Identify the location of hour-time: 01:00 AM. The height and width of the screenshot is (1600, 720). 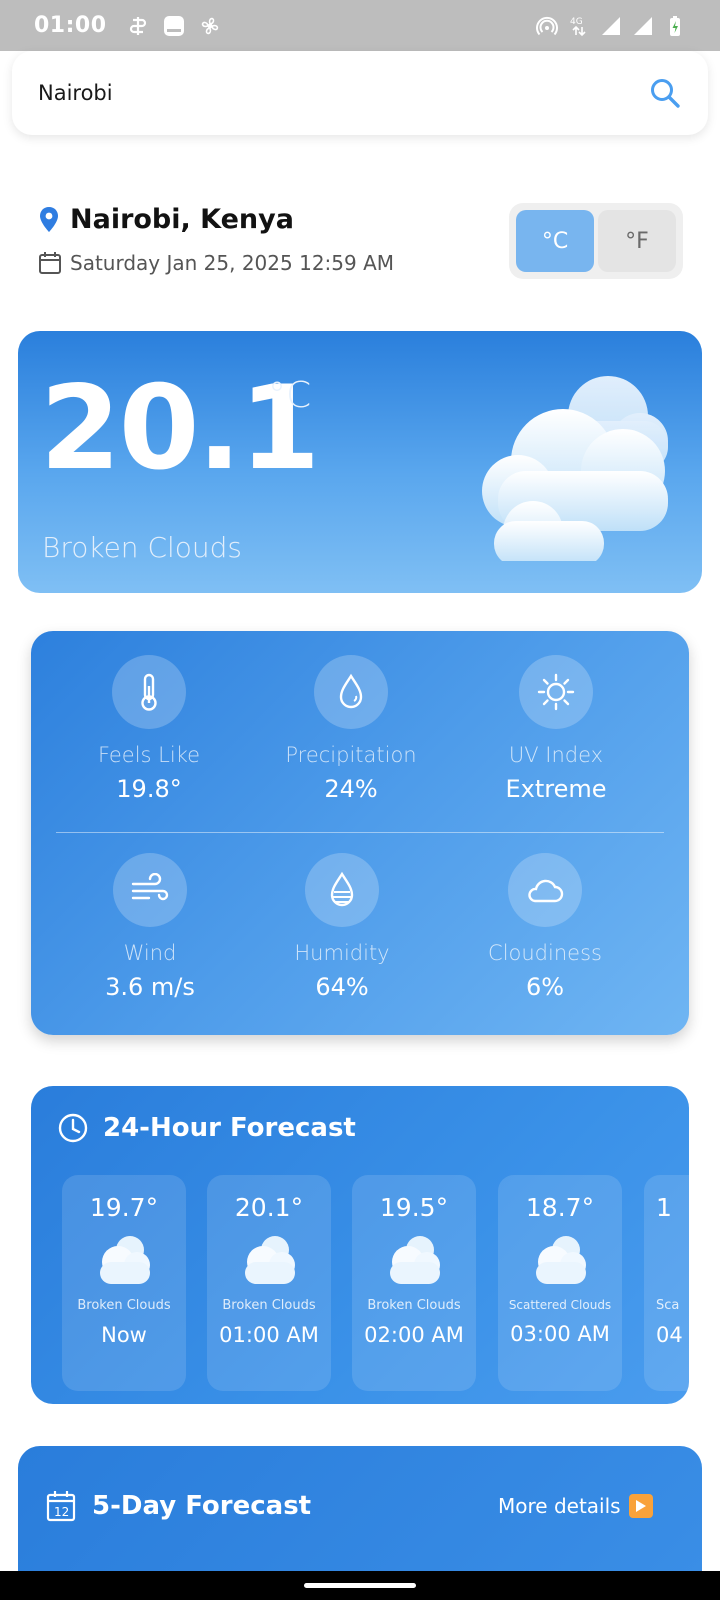
(269, 1335).